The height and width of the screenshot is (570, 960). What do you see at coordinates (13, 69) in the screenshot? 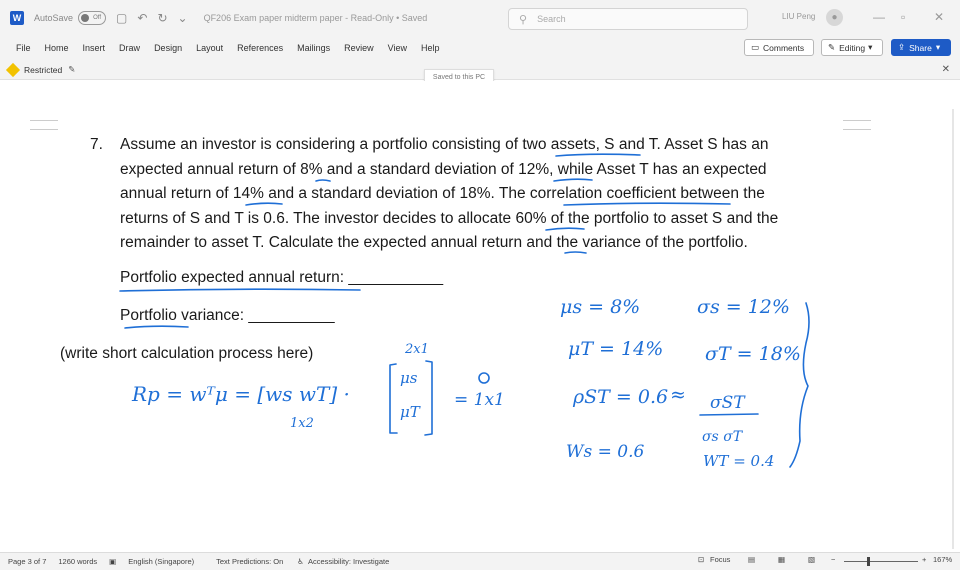
I see `restricted-icon` at bounding box center [13, 69].